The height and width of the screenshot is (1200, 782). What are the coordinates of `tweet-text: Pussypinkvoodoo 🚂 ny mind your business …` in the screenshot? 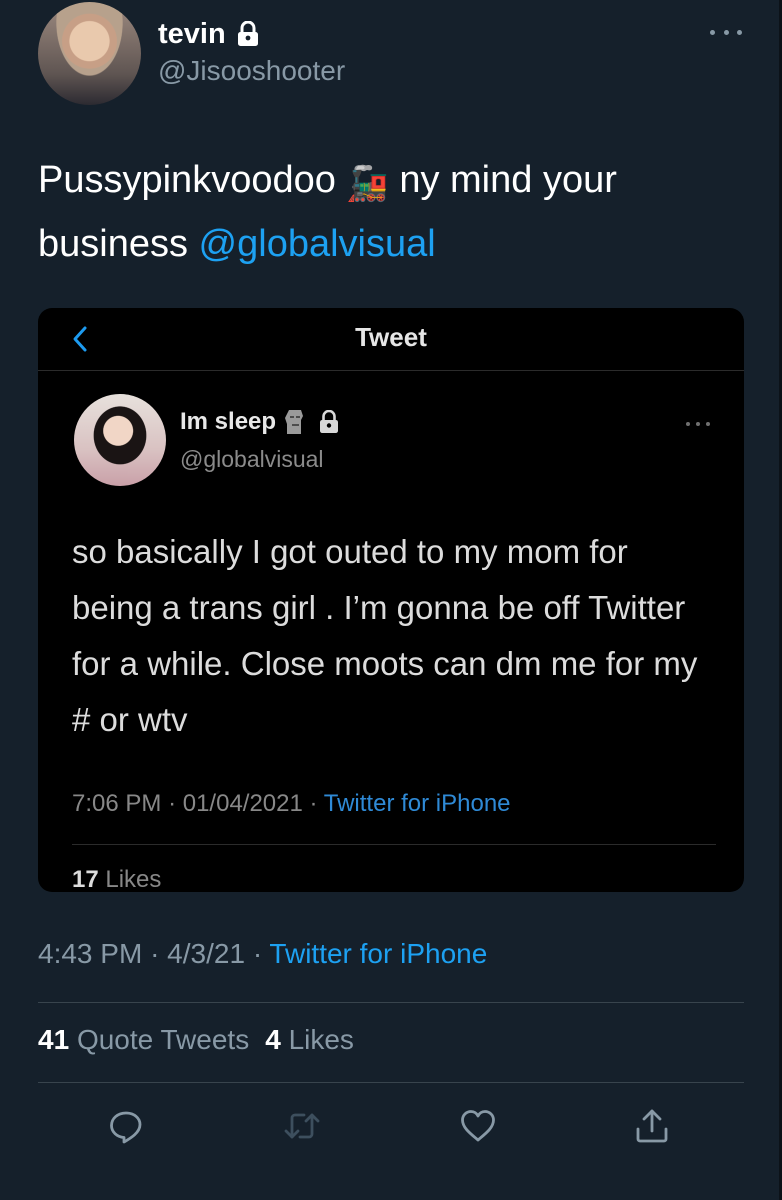 It's located at (388, 212).